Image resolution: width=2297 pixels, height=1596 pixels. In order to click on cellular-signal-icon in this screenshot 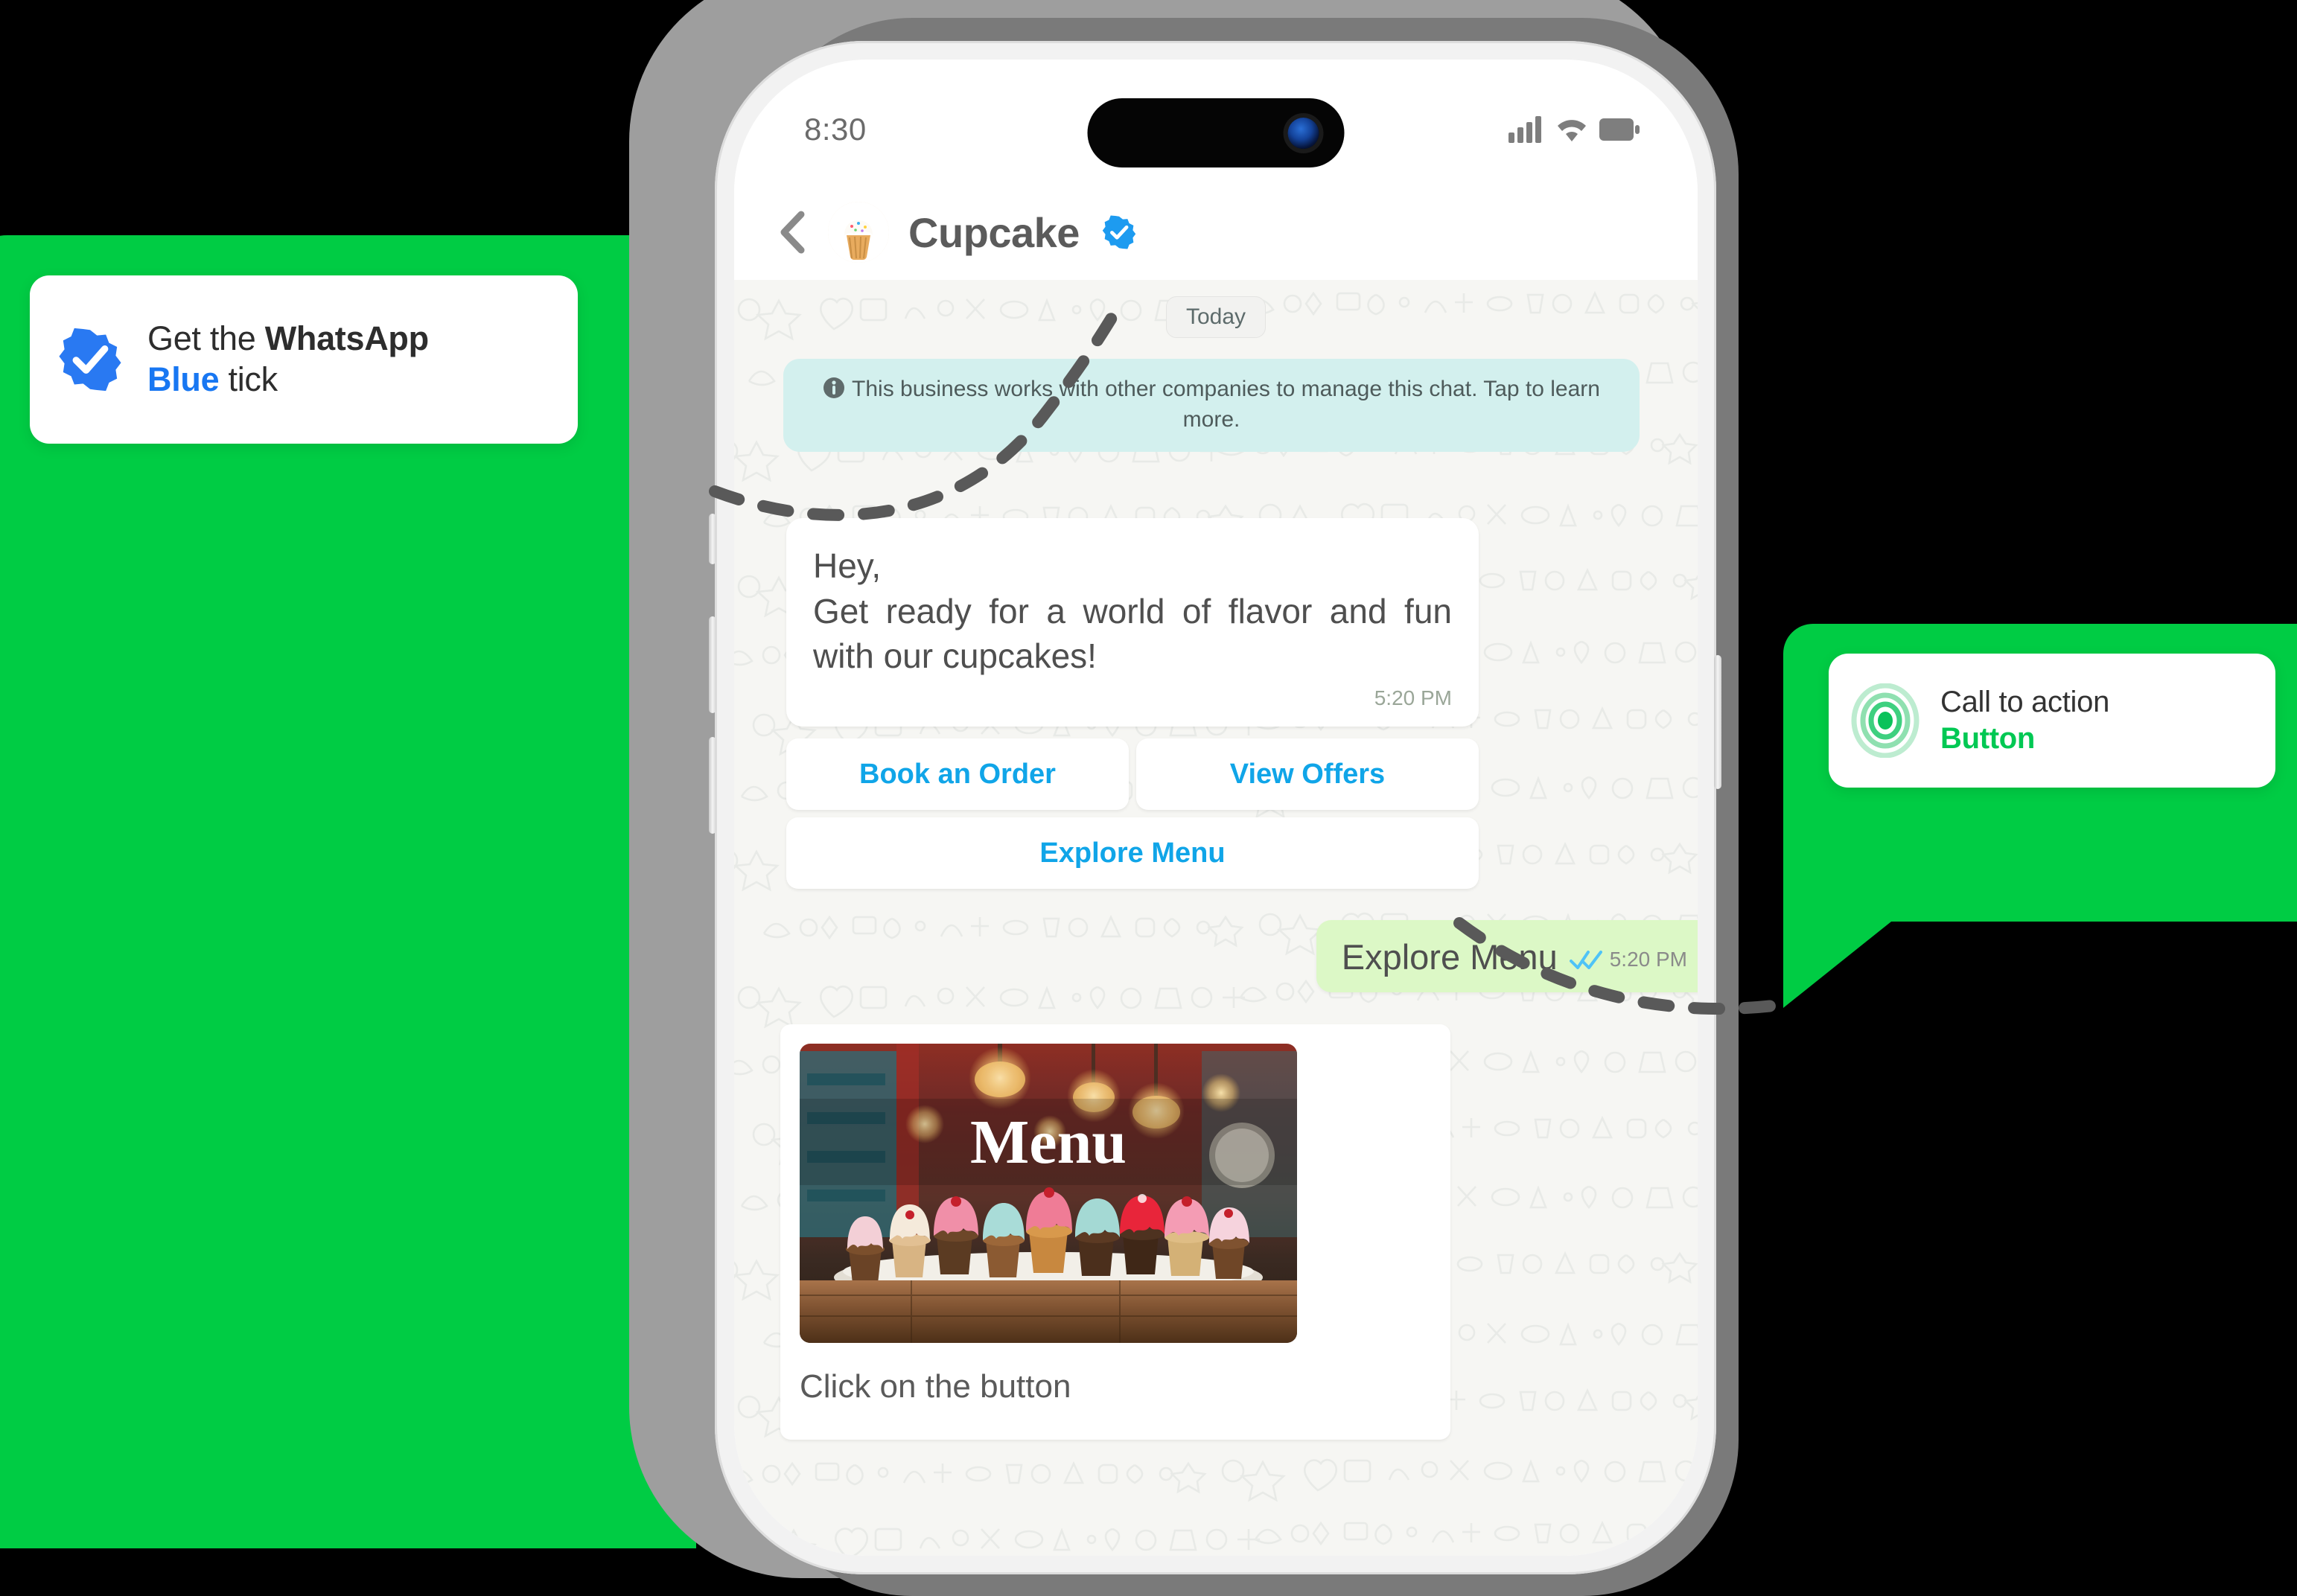, I will do `click(1524, 129)`.